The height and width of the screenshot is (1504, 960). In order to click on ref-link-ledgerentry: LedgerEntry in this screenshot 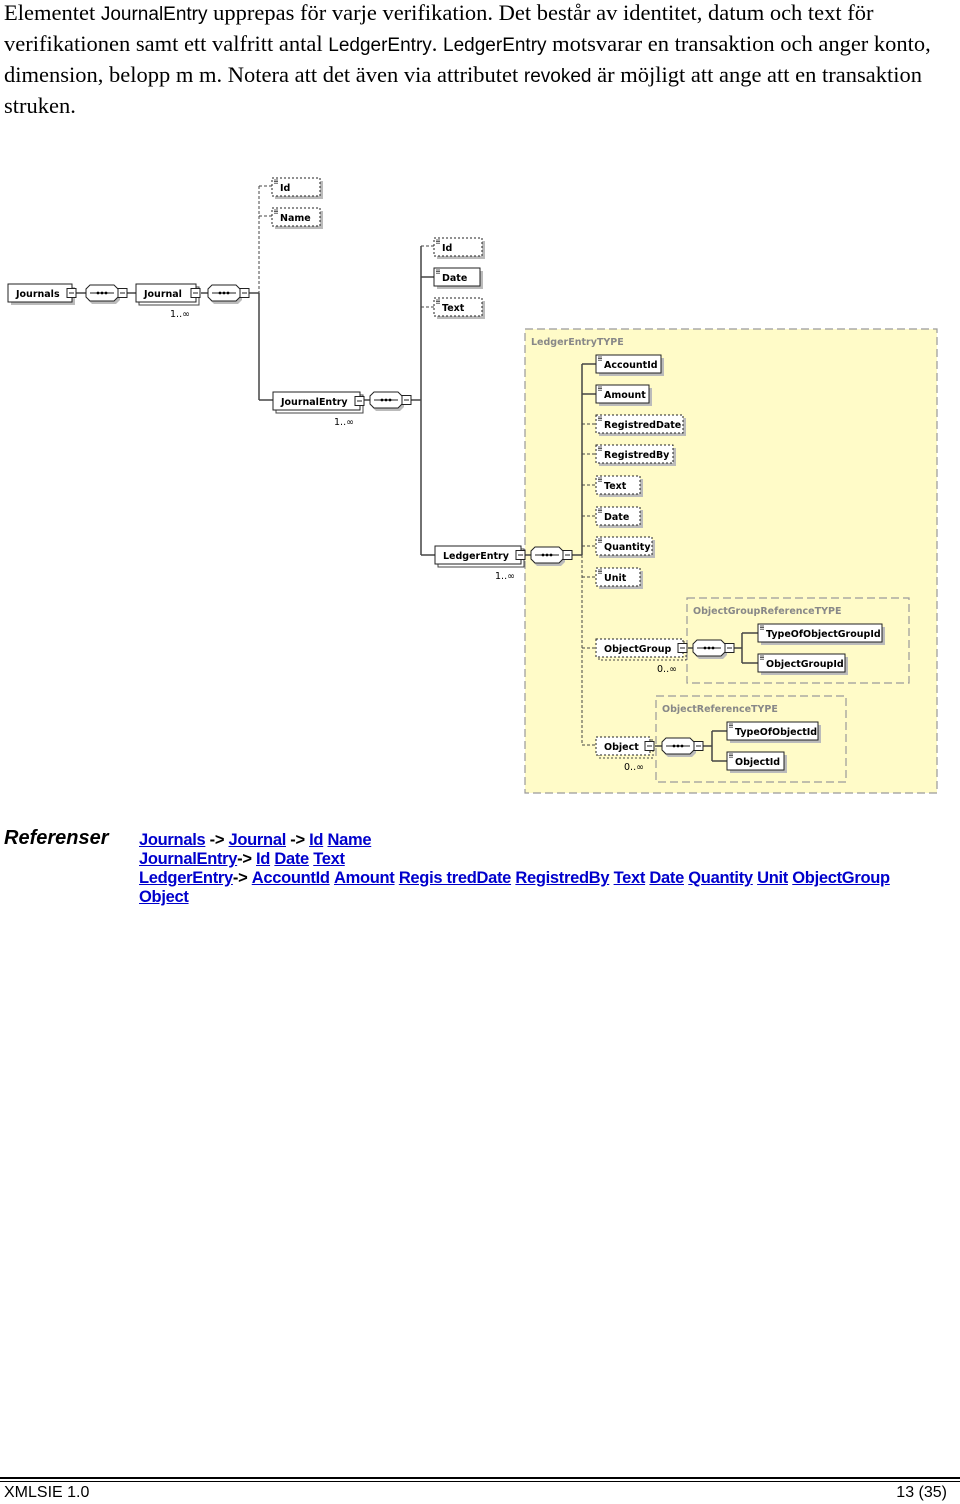, I will do `click(186, 878)`.